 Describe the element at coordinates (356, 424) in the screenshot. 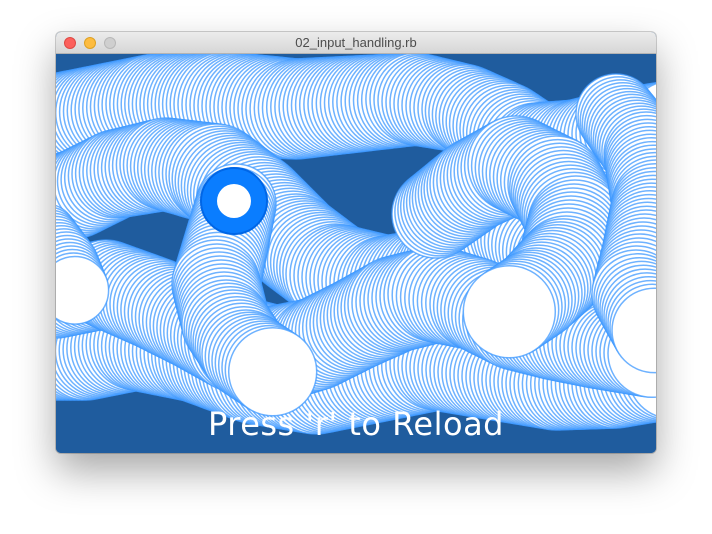

I see `reload-instruction: Press 'r' to Reload` at that location.